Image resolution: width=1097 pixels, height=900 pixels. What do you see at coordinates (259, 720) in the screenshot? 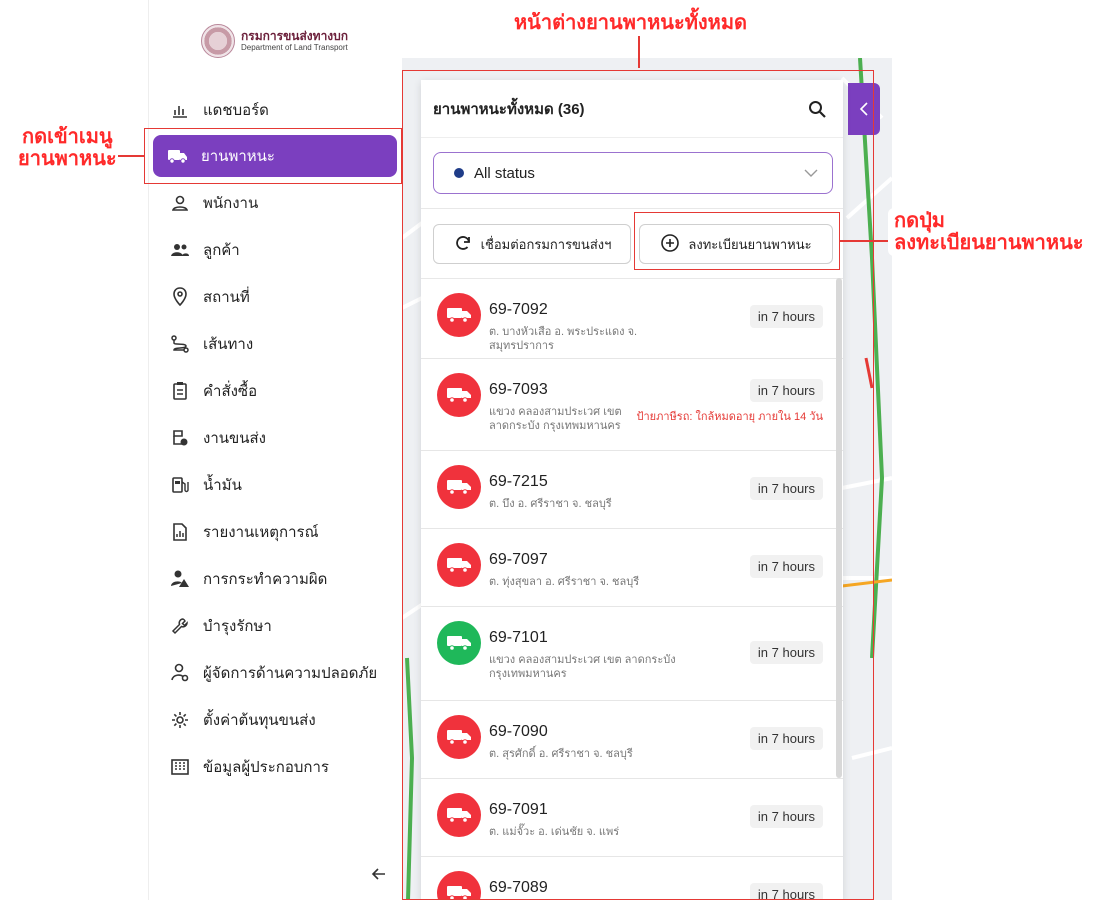
I see `sidebar-item-label: ตั้งค่าต้นทุนขนส่ง` at bounding box center [259, 720].